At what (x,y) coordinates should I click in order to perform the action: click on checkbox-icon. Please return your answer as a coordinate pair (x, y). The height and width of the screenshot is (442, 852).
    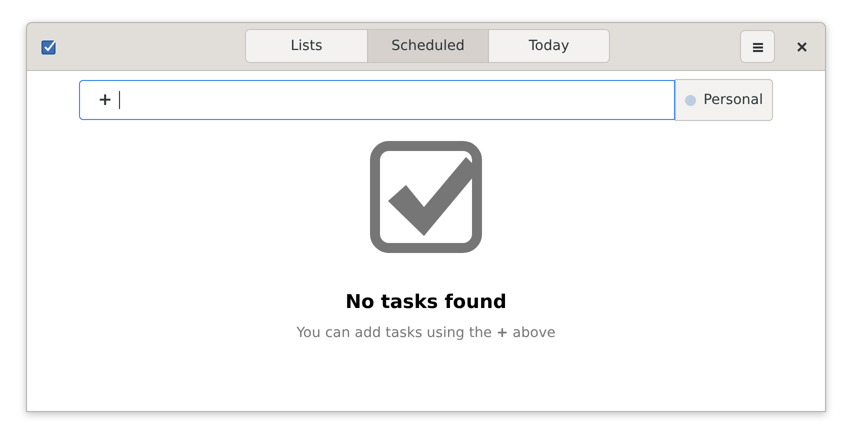
    Looking at the image, I should click on (426, 197).